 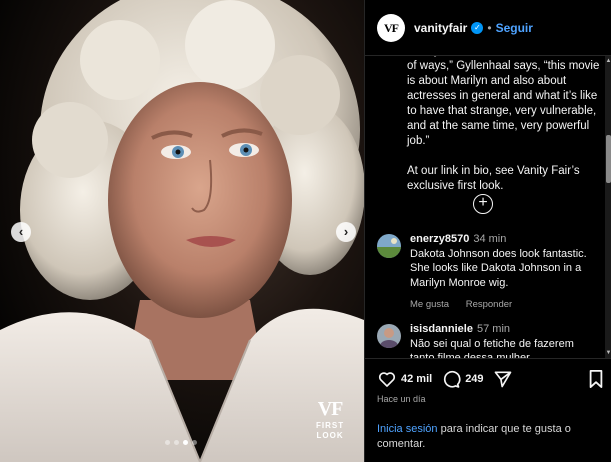 I want to click on vf-first-look-watermark: VF FIRST LOOK, so click(x=330, y=419).